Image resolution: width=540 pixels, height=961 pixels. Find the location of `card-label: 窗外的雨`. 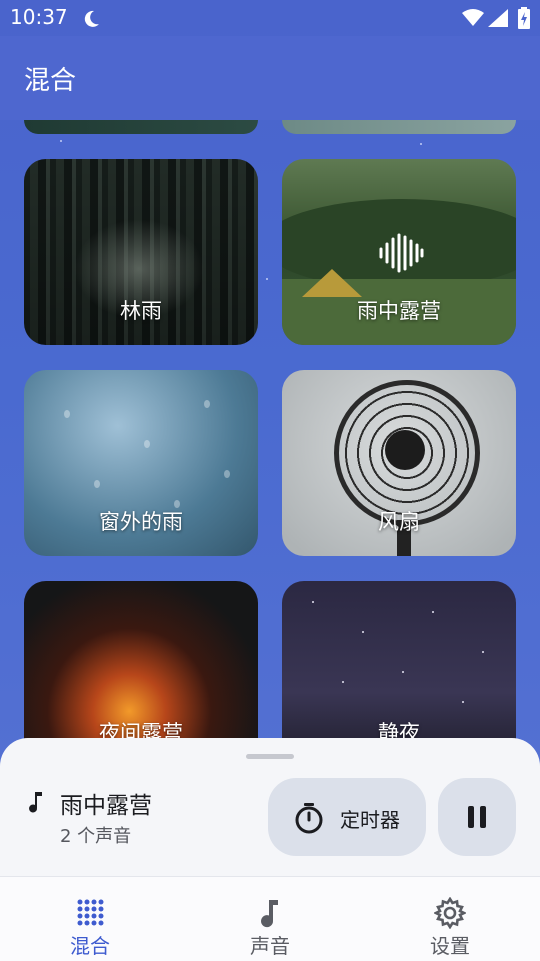

card-label: 窗外的雨 is located at coordinates (141, 522).